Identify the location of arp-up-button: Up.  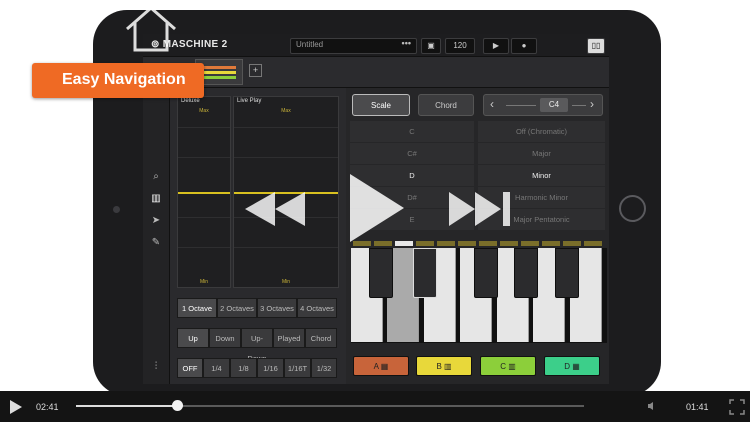
(193, 338).